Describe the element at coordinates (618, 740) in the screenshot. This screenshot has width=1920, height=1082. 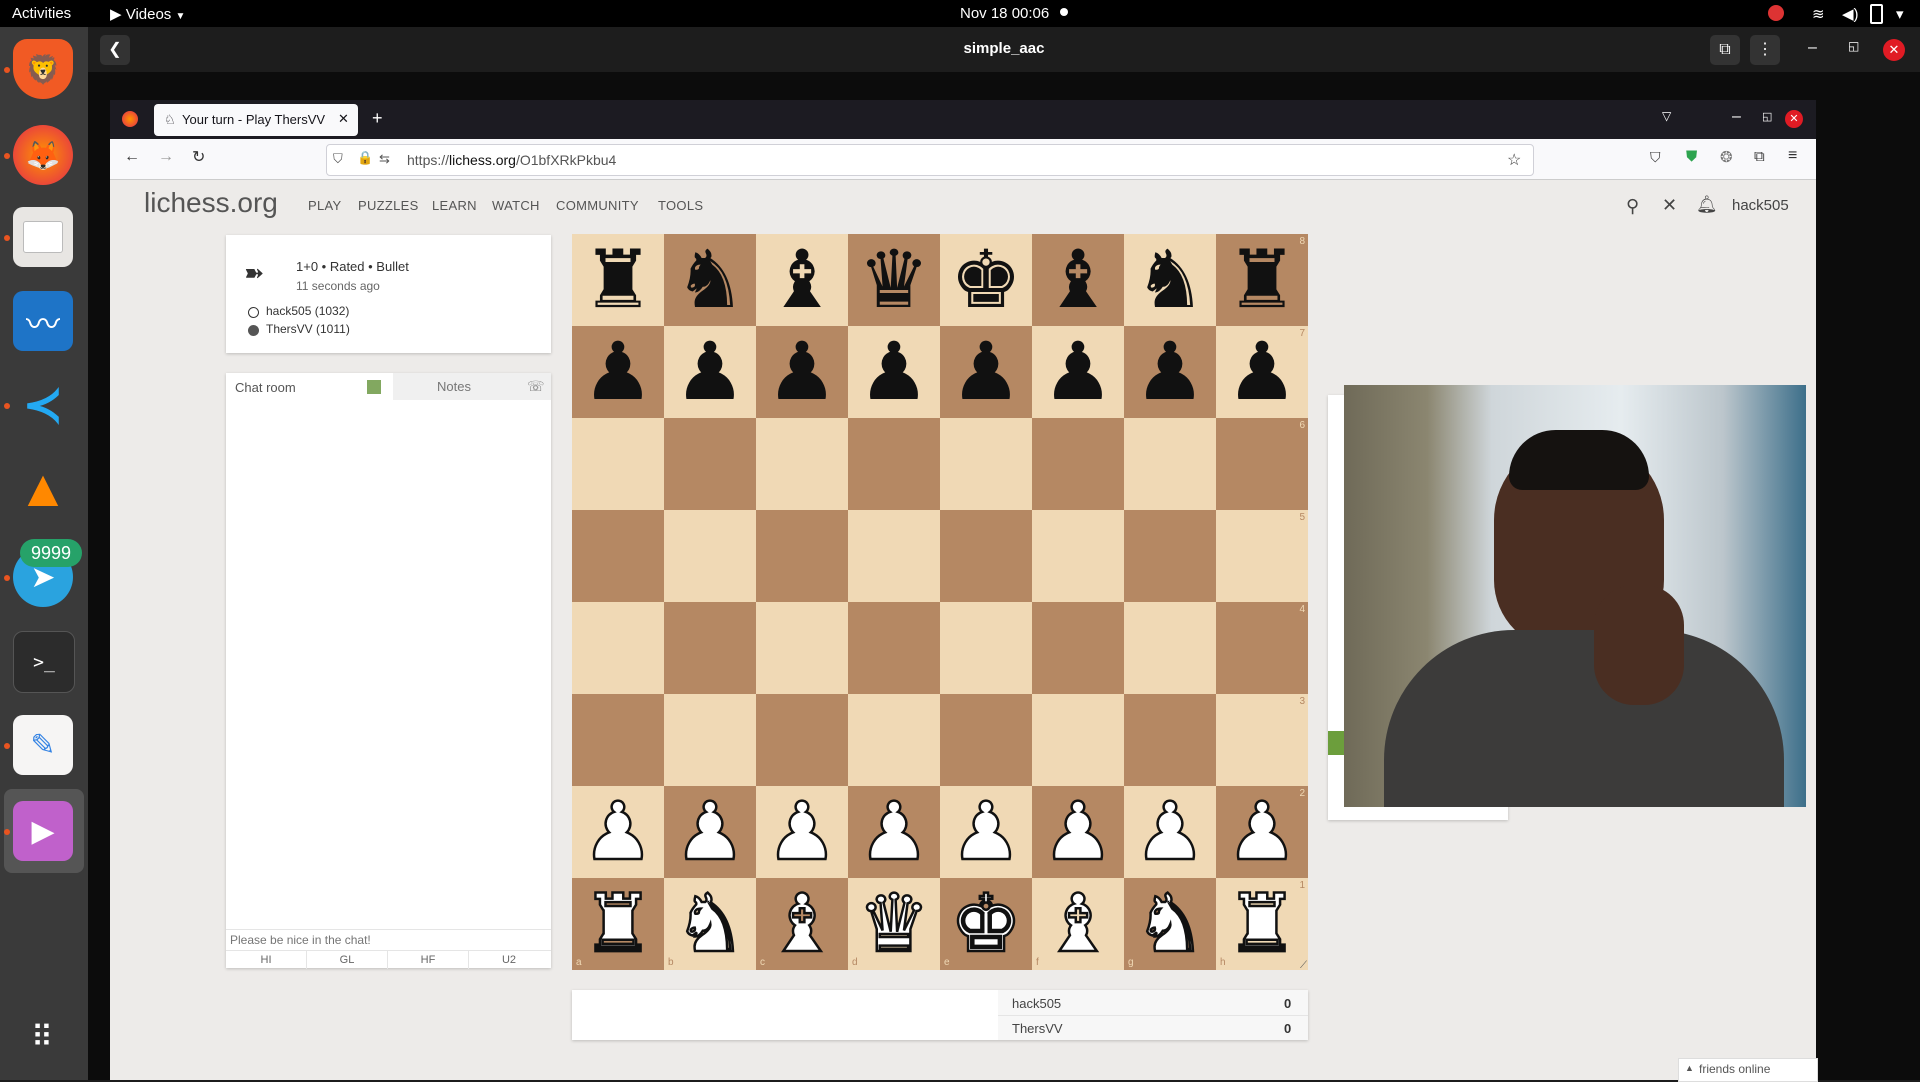
I see `square-a3` at that location.